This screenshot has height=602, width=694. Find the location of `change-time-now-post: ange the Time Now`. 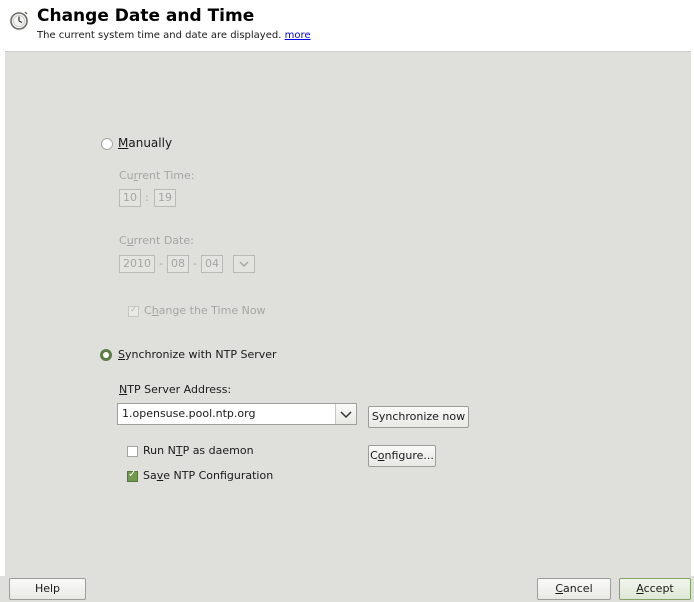

change-time-now-post: ange the Time Now is located at coordinates (212, 310).